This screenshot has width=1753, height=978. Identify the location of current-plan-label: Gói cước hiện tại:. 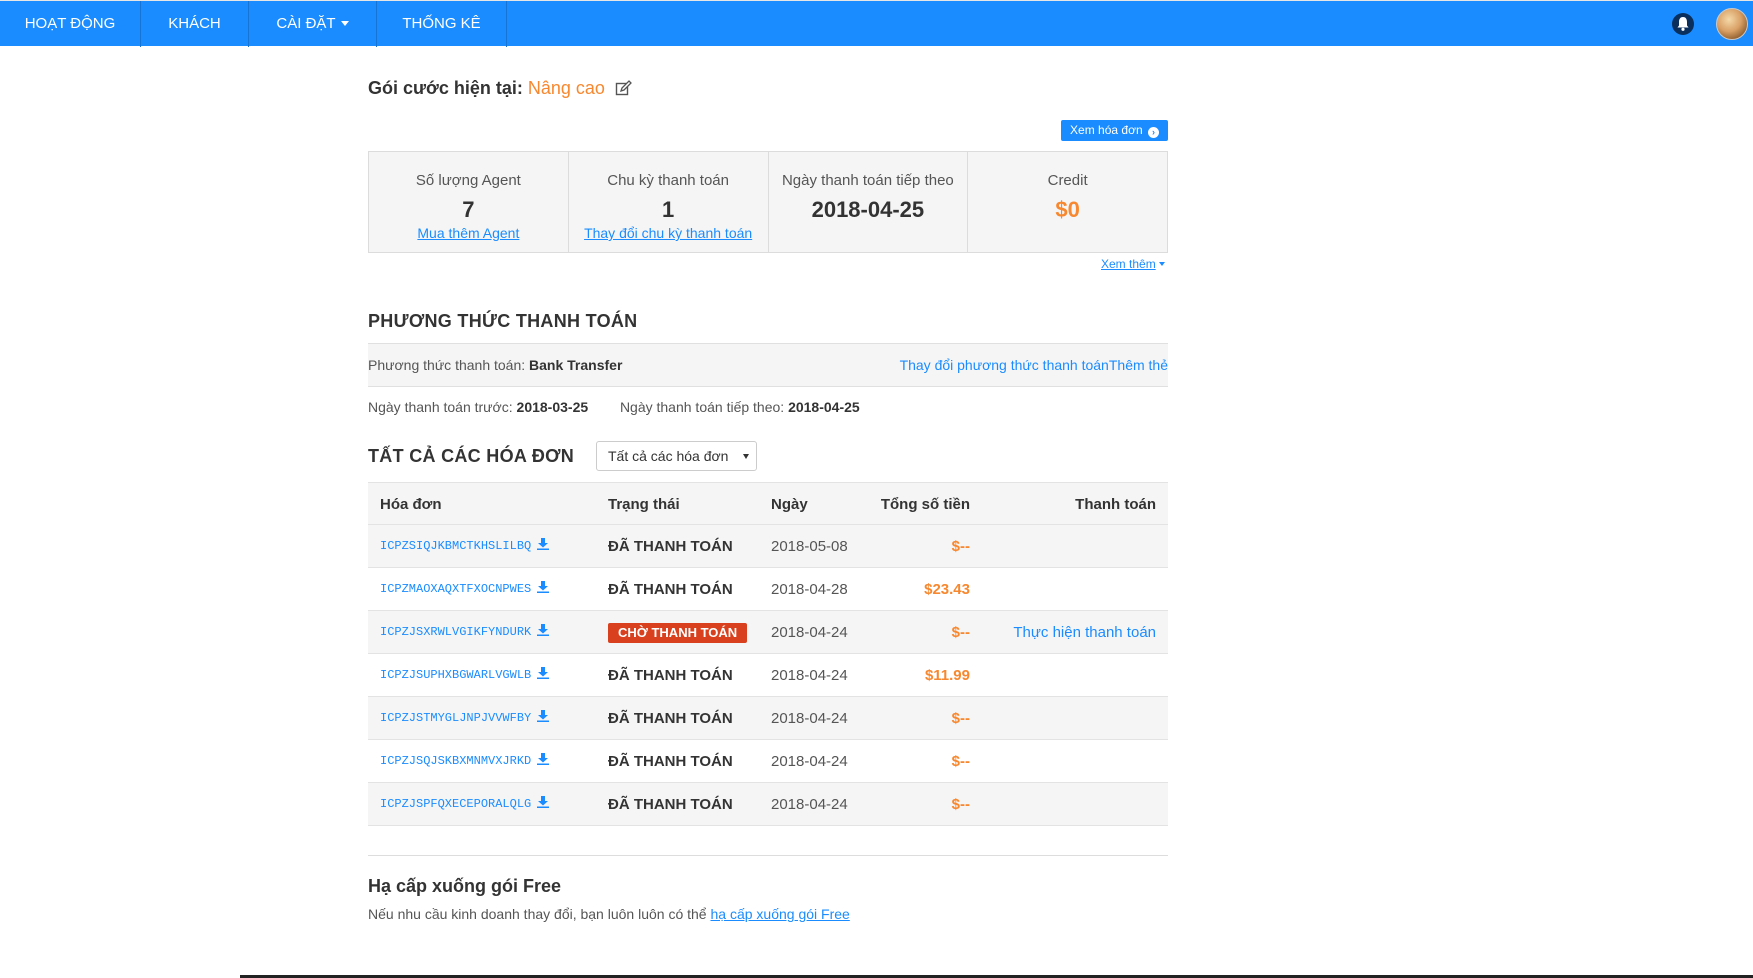
(445, 88).